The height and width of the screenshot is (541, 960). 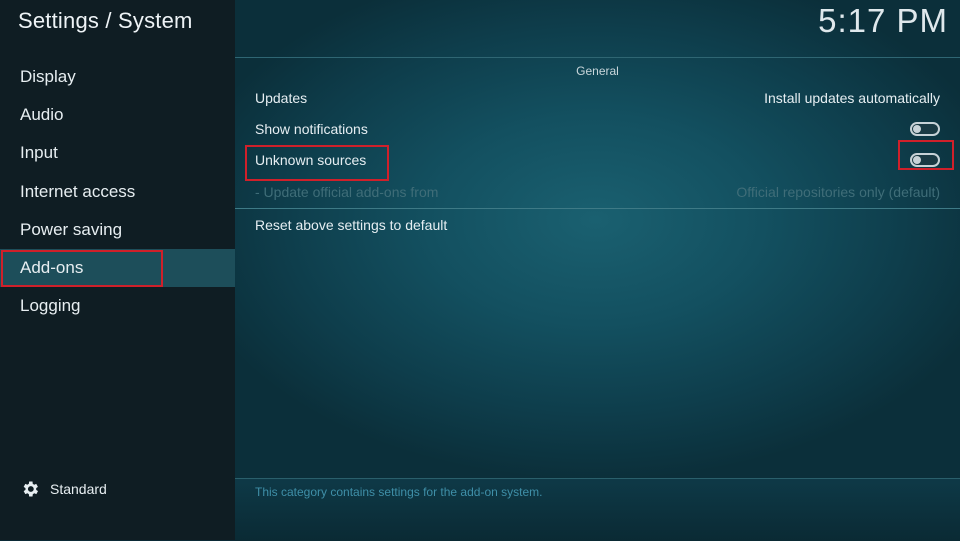 I want to click on highlight-box-unknown-sources, so click(x=317, y=163).